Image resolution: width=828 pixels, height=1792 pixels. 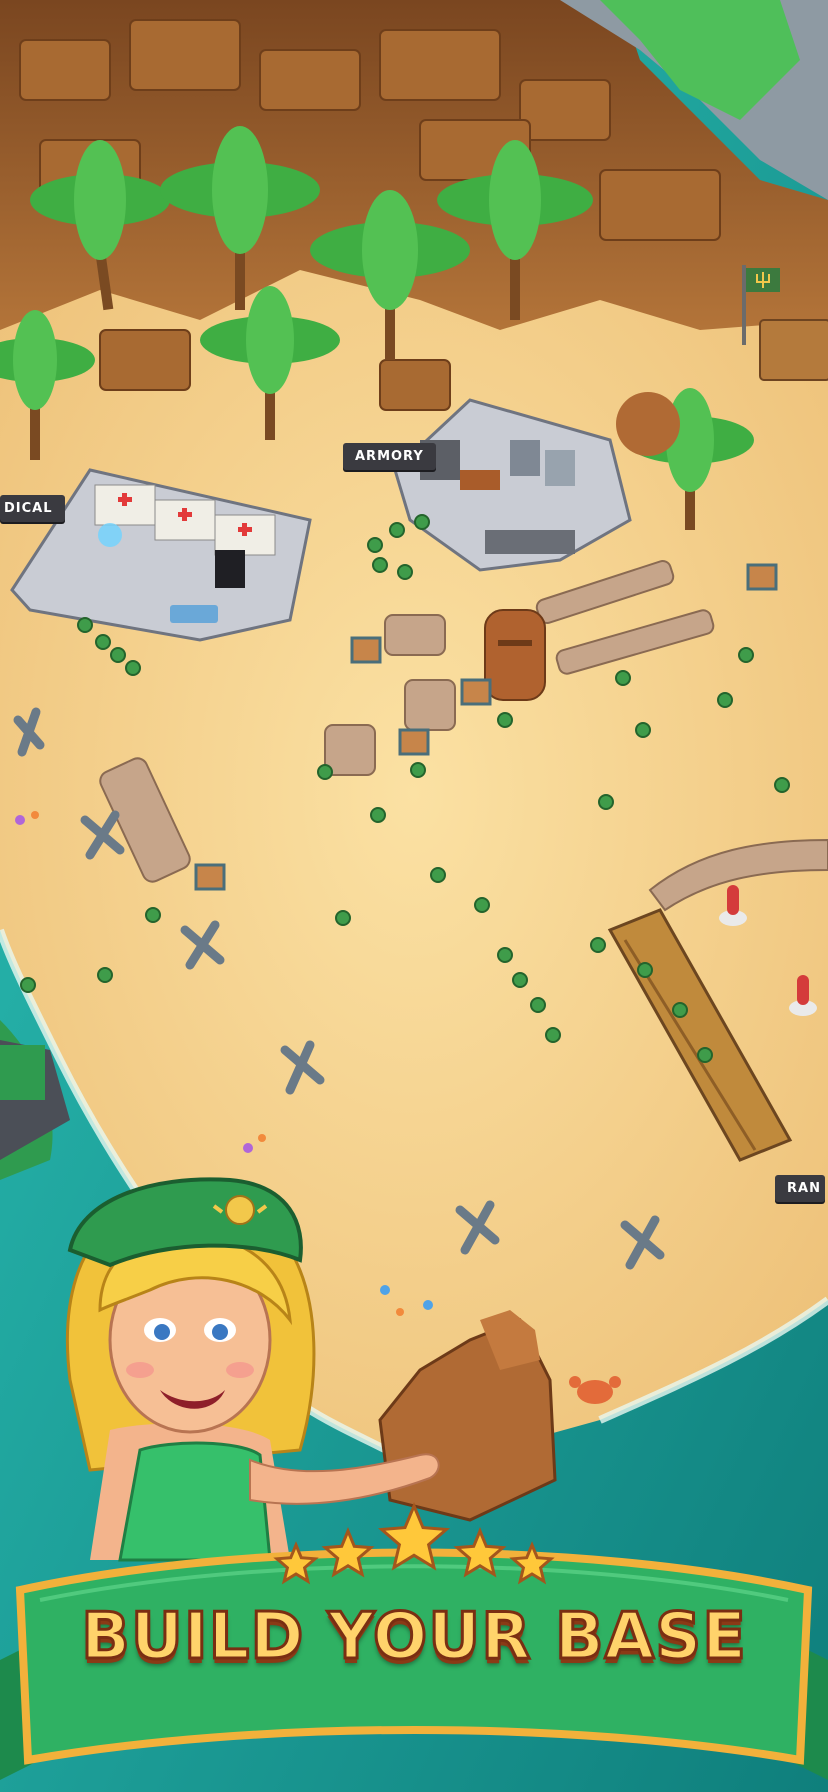 What do you see at coordinates (389, 456) in the screenshot?
I see `armory-sign: ARMORY` at bounding box center [389, 456].